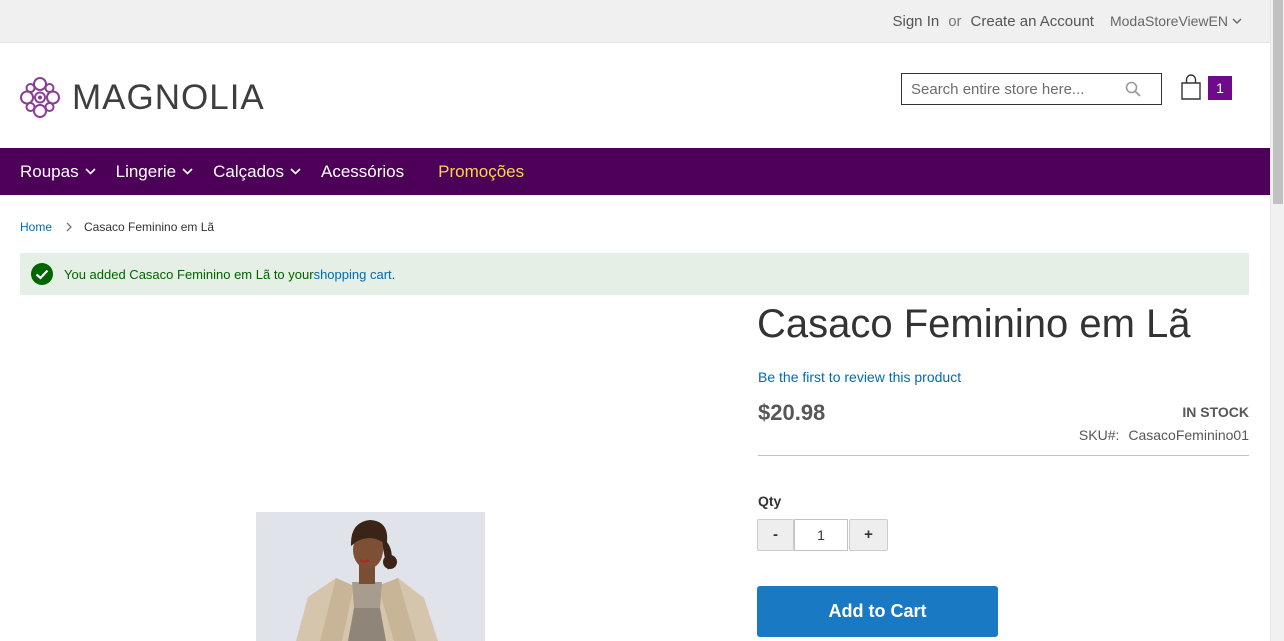  Describe the element at coordinates (1003, 455) in the screenshot. I see `divider` at that location.